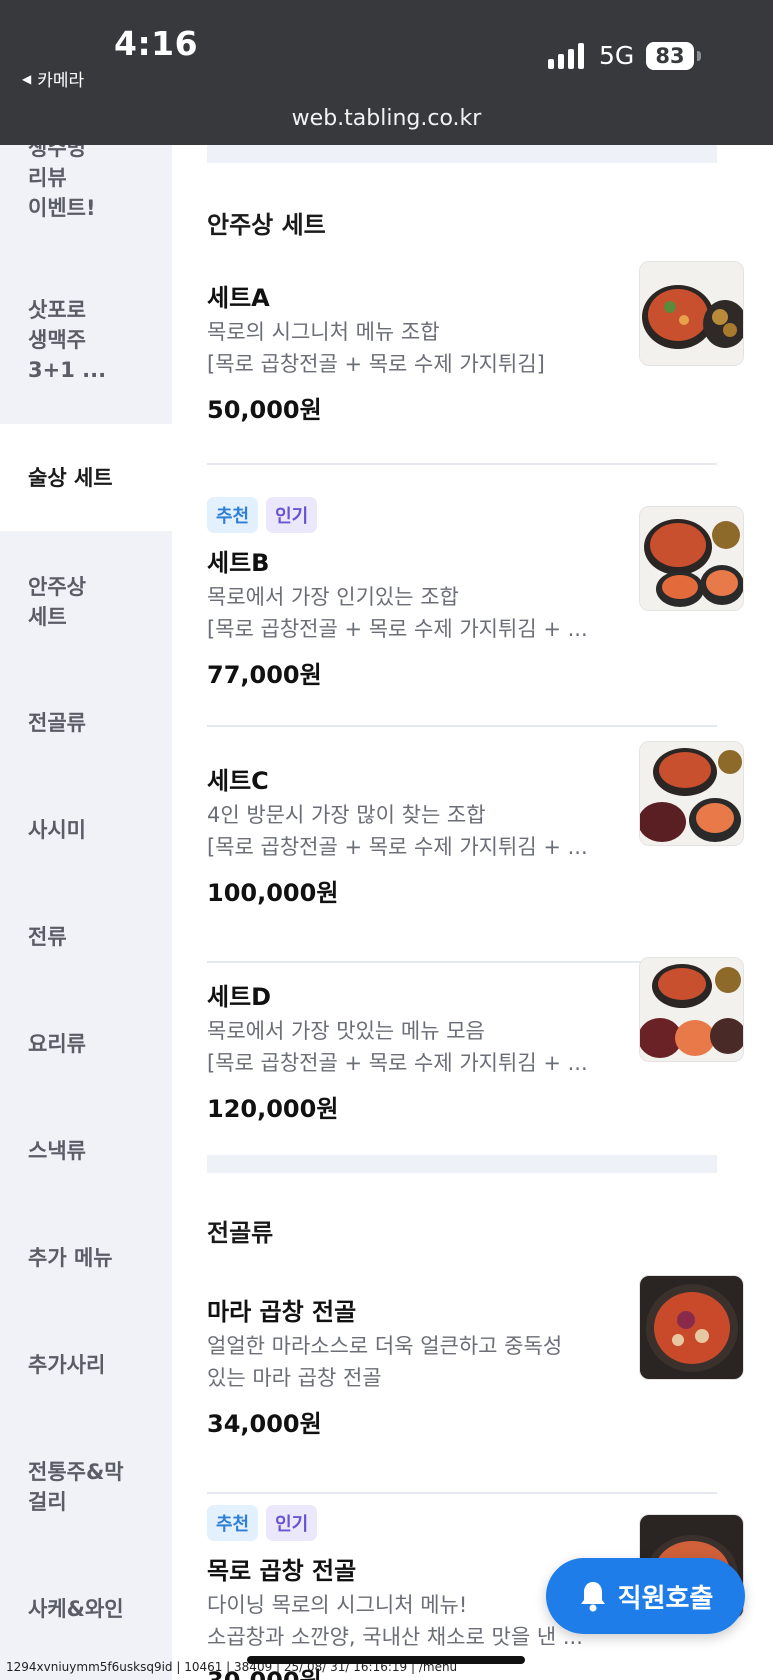 This screenshot has height=1680, width=773. What do you see at coordinates (346, 1031) in the screenshot?
I see `desc-line: 목로에서 가장 맛있는 메뉴 모음` at bounding box center [346, 1031].